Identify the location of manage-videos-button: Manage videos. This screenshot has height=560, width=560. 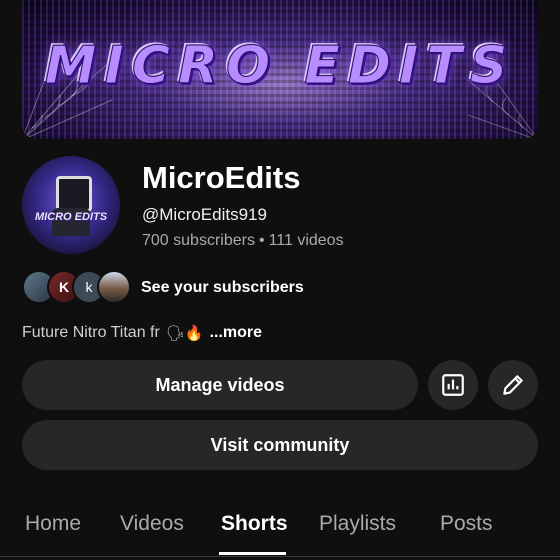
(220, 385).